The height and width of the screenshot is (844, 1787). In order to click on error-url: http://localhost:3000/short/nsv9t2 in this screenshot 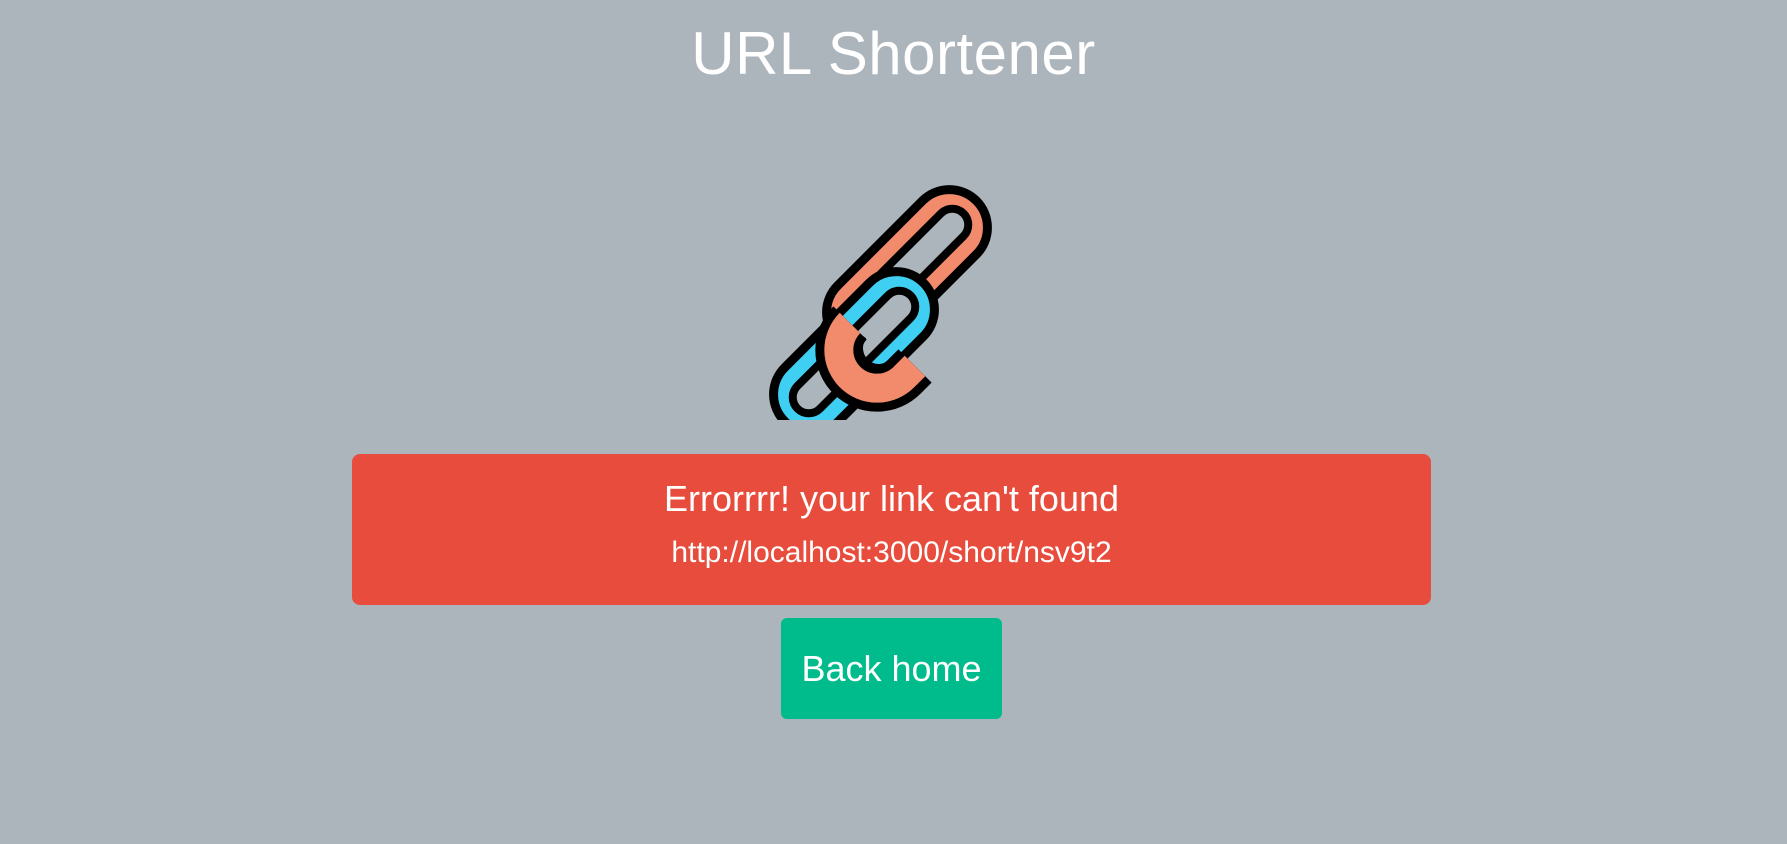, I will do `click(891, 552)`.